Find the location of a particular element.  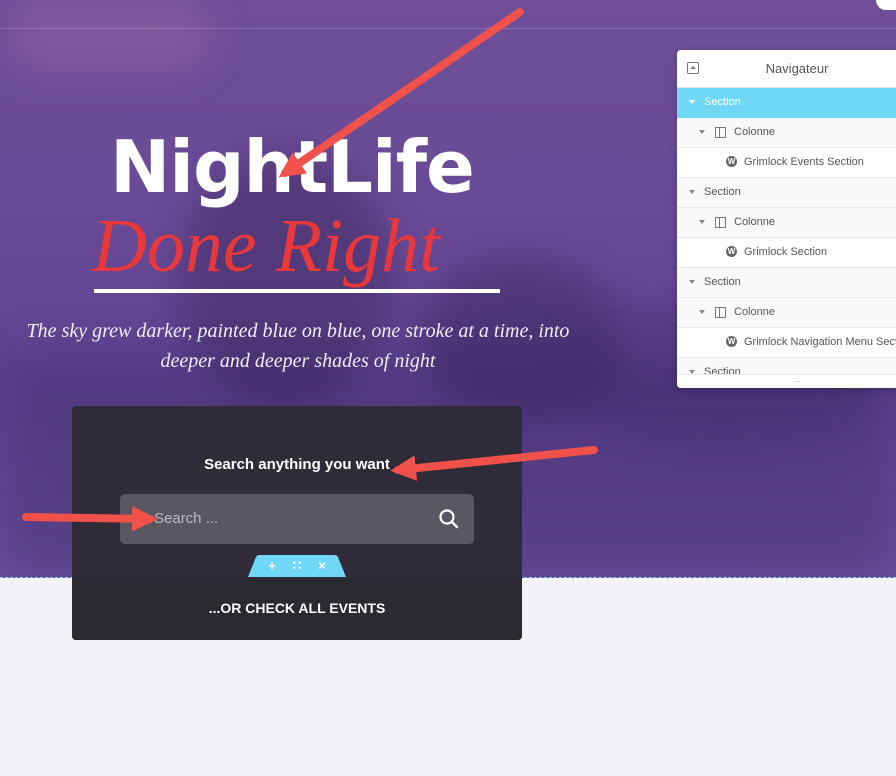

navigator-item: W Grimlock Navigation Menu Section is located at coordinates (786, 343).